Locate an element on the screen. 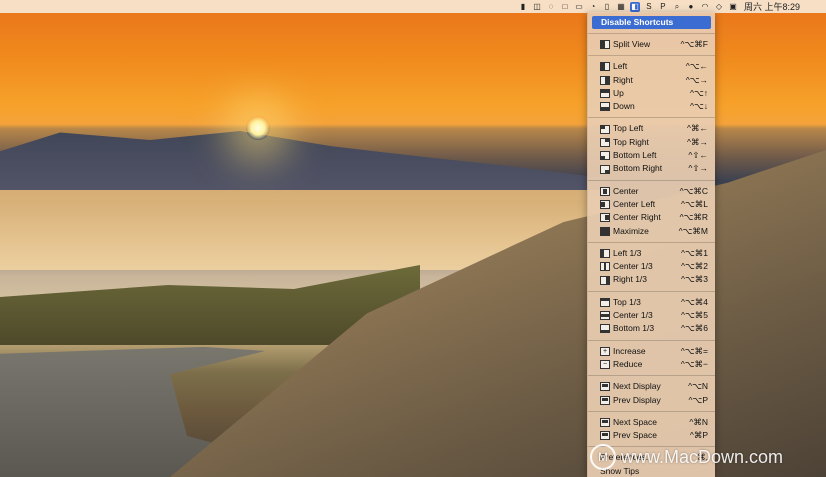 The image size is (826, 477). menu-item-next-display: Next Display ^⌥N is located at coordinates (651, 386).